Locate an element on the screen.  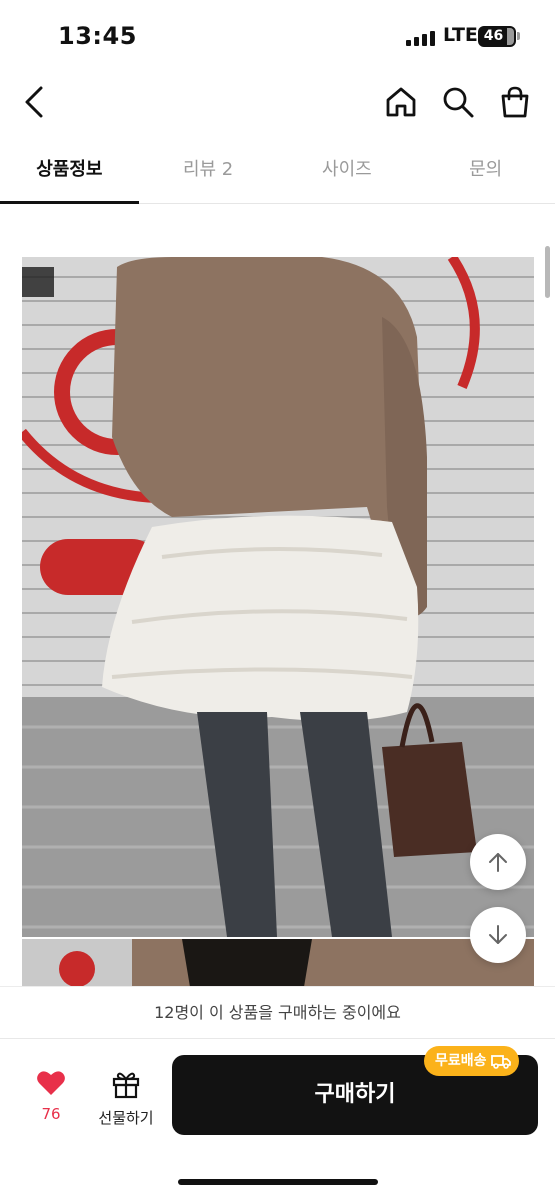
arrow-down-icon is located at coordinates (498, 934).